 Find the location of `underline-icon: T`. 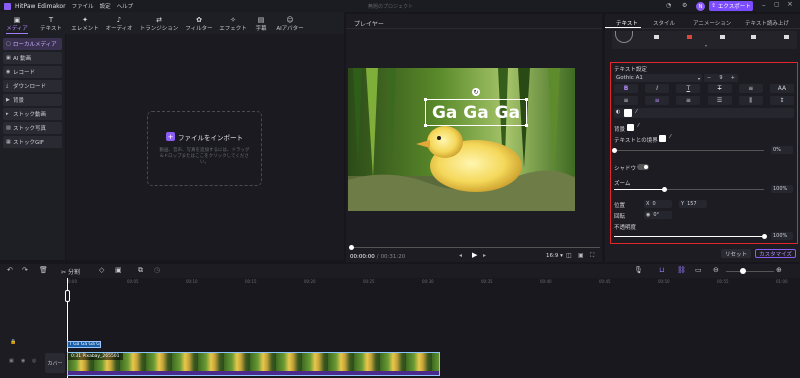

underline-icon: T is located at coordinates (688, 88).